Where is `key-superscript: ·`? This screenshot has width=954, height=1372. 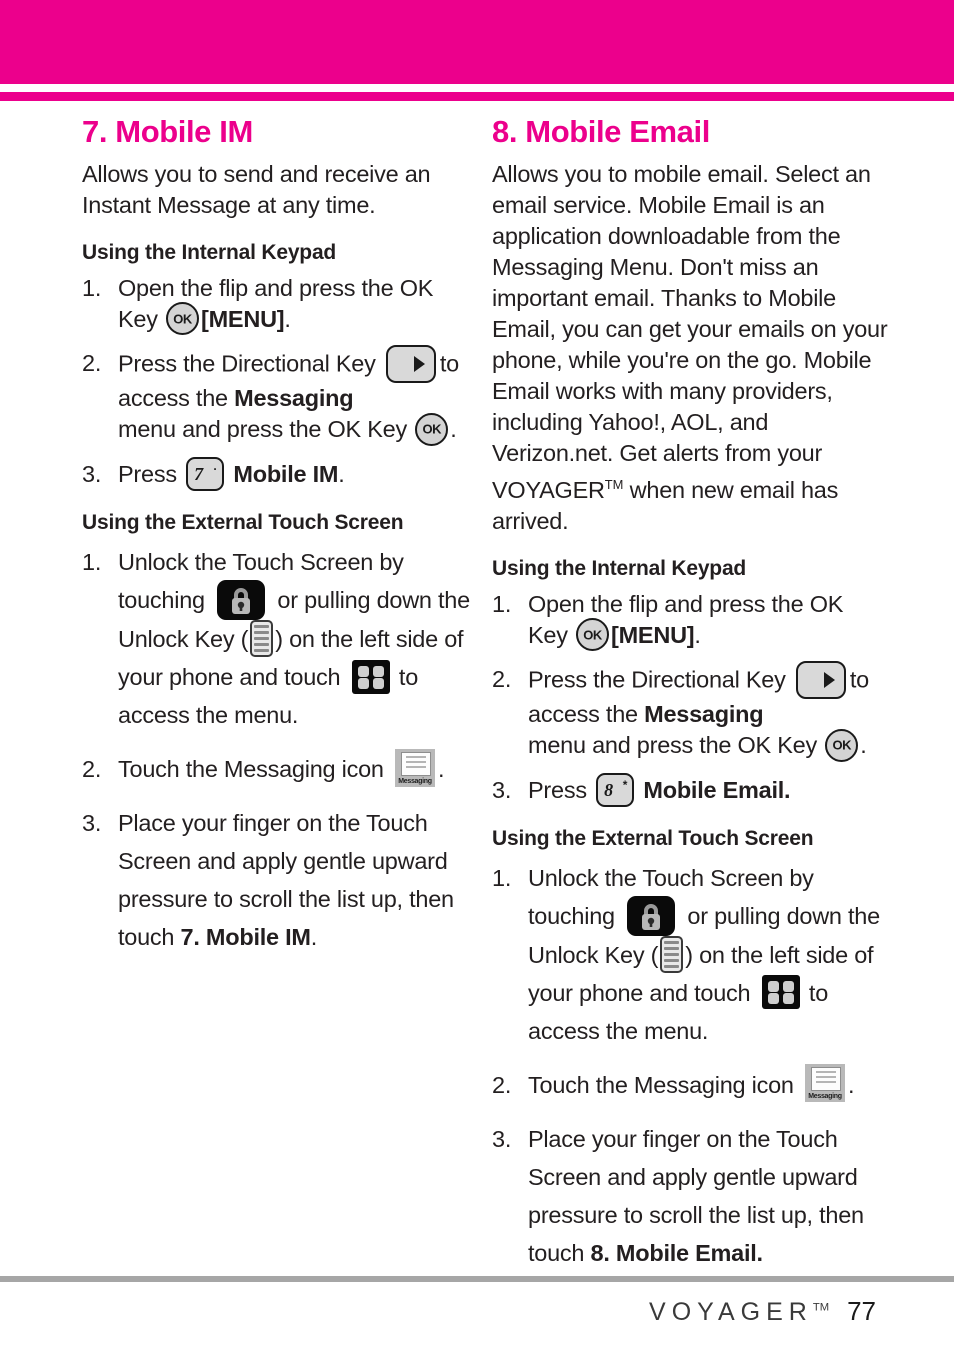 key-superscript: · is located at coordinates (215, 468).